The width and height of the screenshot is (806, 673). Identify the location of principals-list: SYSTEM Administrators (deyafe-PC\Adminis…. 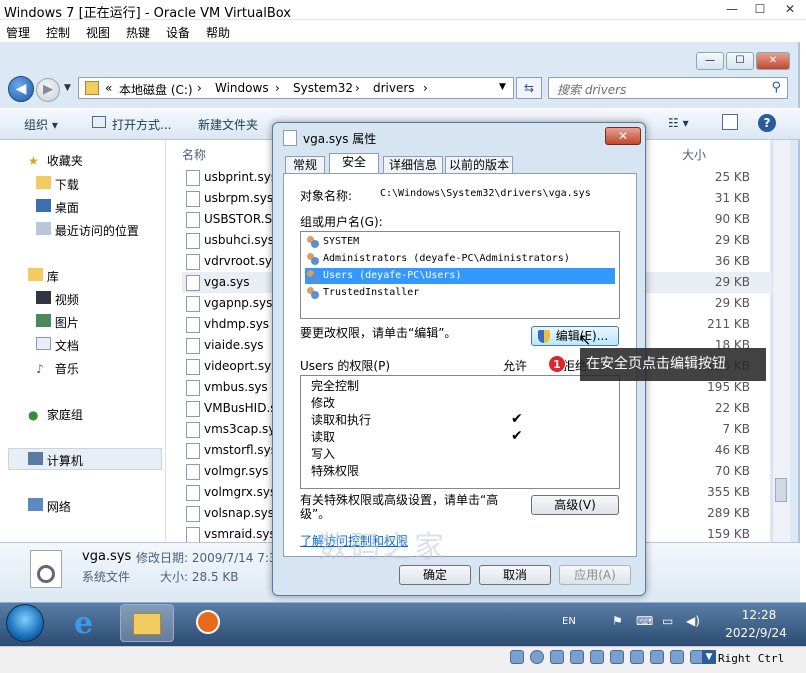
(460, 275).